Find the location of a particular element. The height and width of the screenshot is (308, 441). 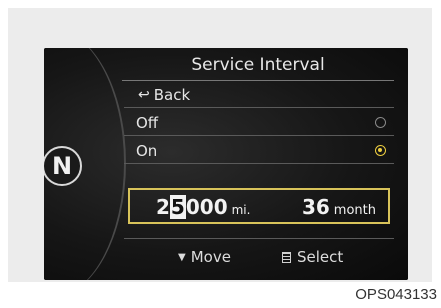

option-off-label: Off is located at coordinates (147, 122).